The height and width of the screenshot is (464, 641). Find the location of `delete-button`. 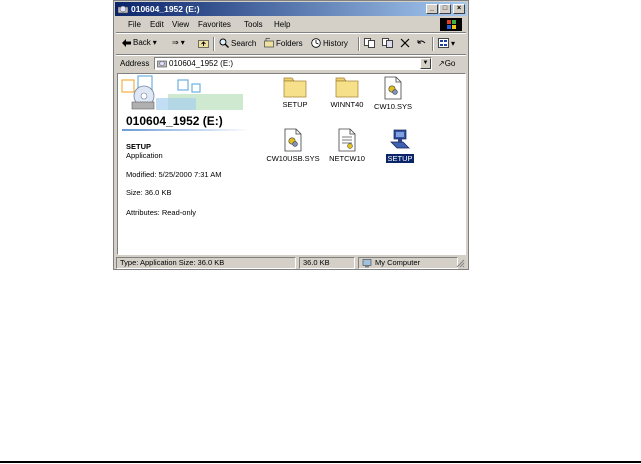

delete-button is located at coordinates (405, 43).